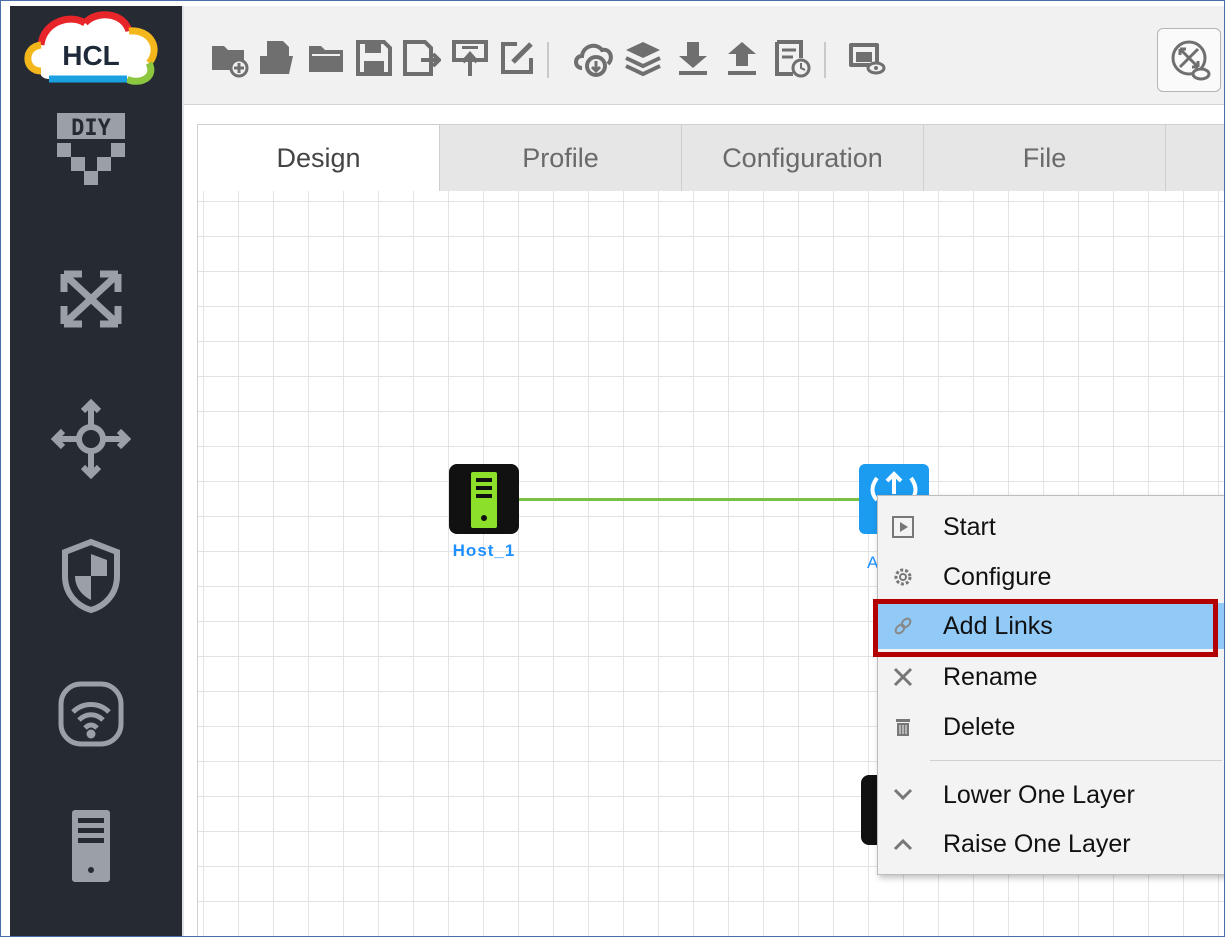  What do you see at coordinates (374, 58) in the screenshot?
I see `save-icon` at bounding box center [374, 58].